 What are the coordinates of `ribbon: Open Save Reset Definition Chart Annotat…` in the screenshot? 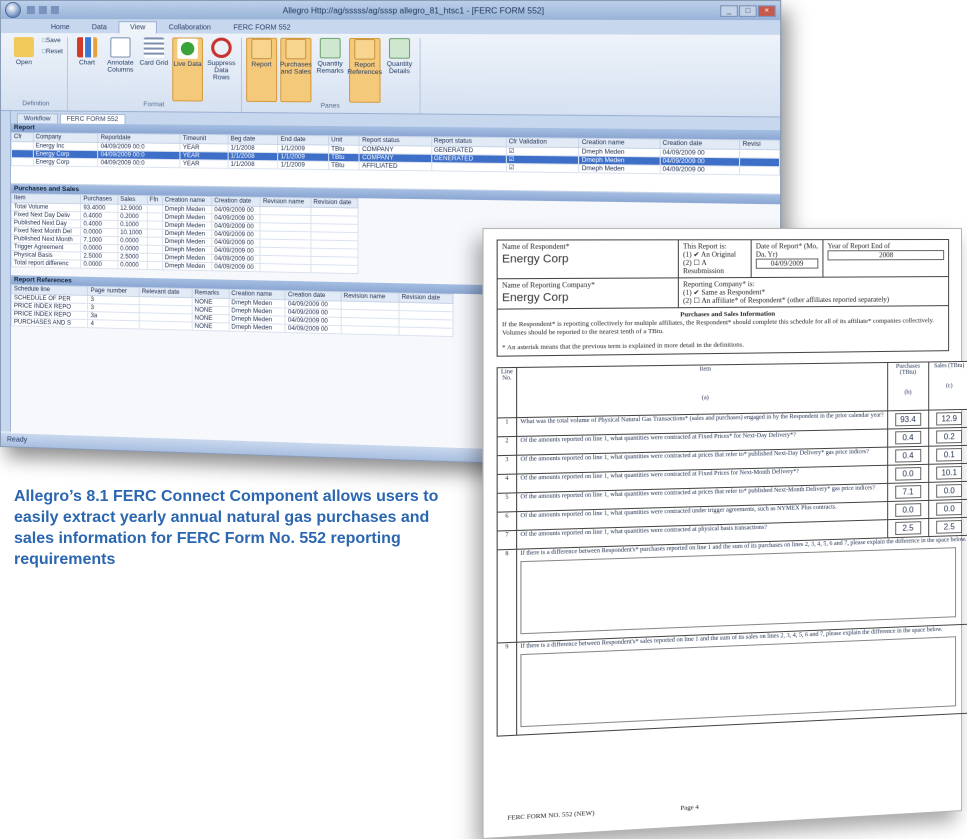 It's located at (390, 75).